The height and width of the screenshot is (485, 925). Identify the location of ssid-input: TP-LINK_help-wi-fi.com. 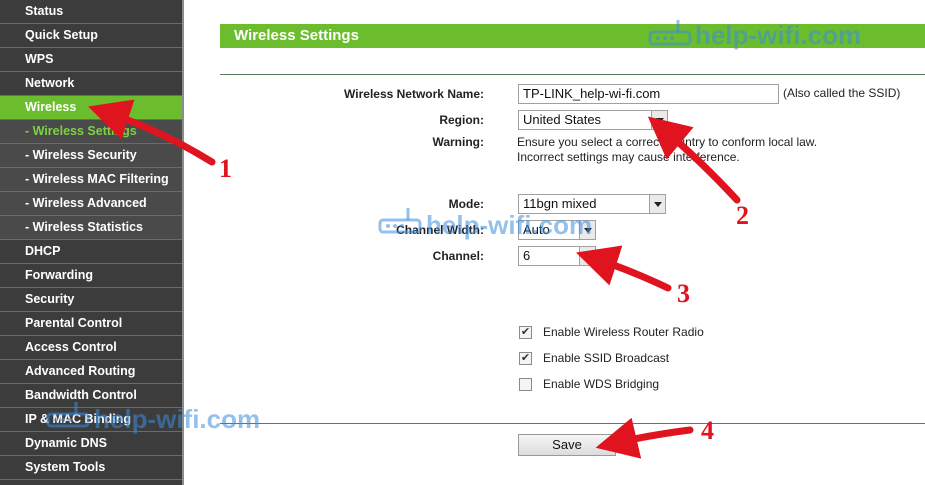
(648, 94).